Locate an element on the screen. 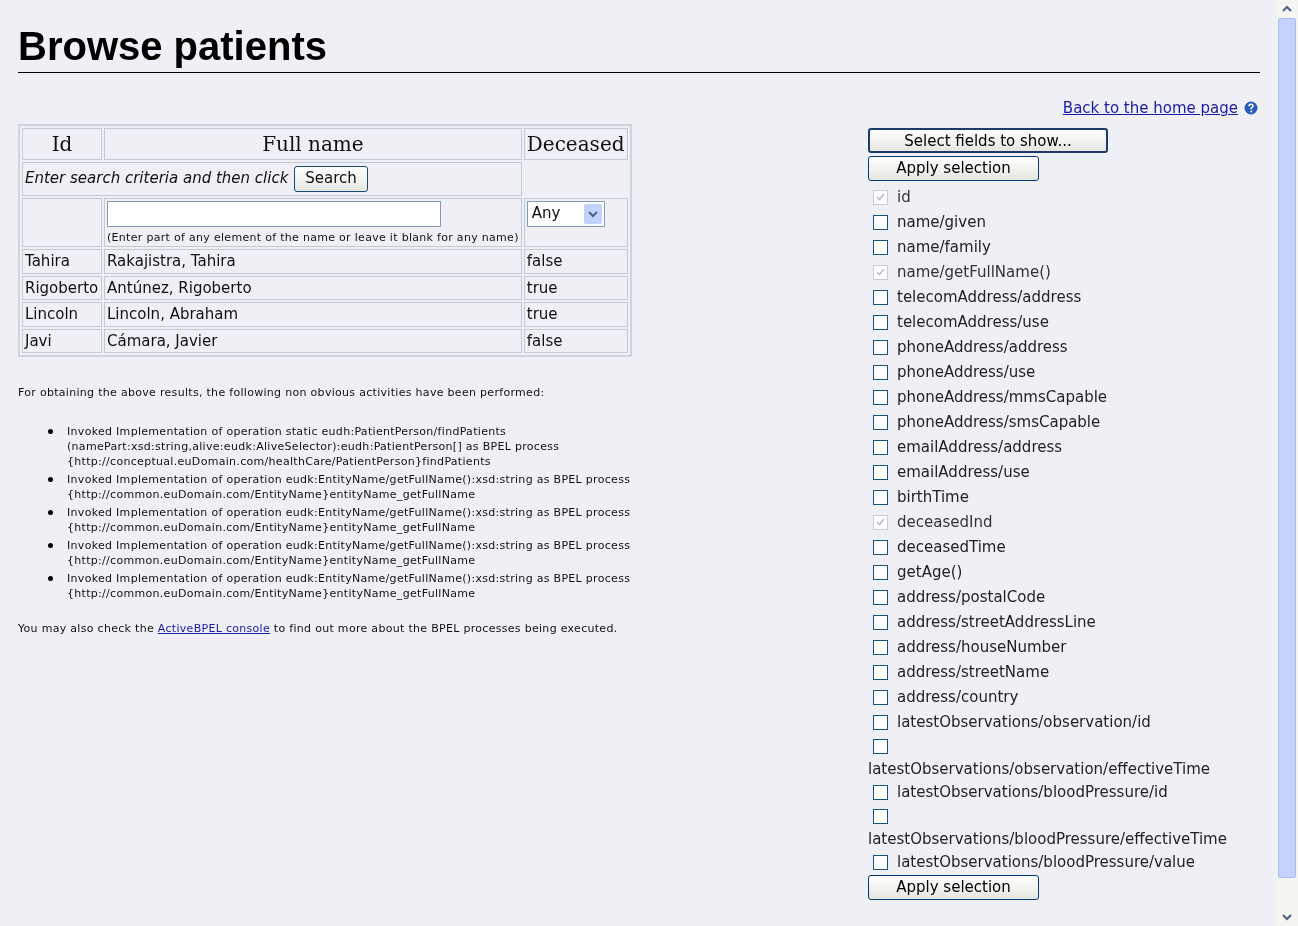  table-cell: Javi is located at coordinates (62, 340).